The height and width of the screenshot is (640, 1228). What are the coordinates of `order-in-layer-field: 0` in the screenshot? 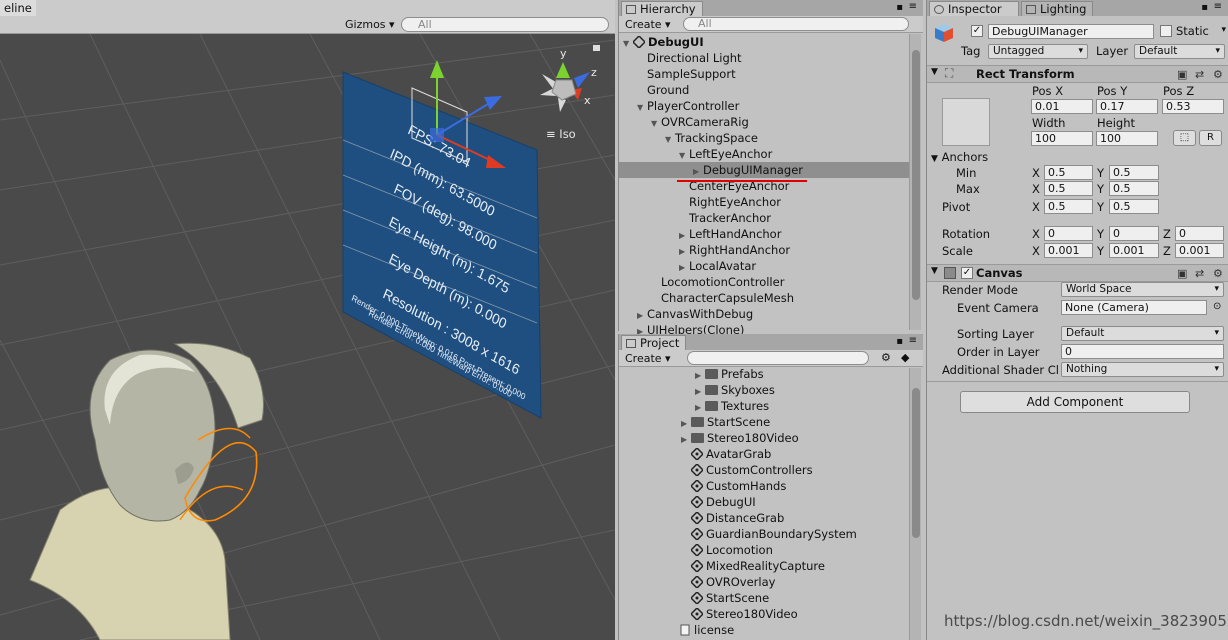 It's located at (1142, 351).